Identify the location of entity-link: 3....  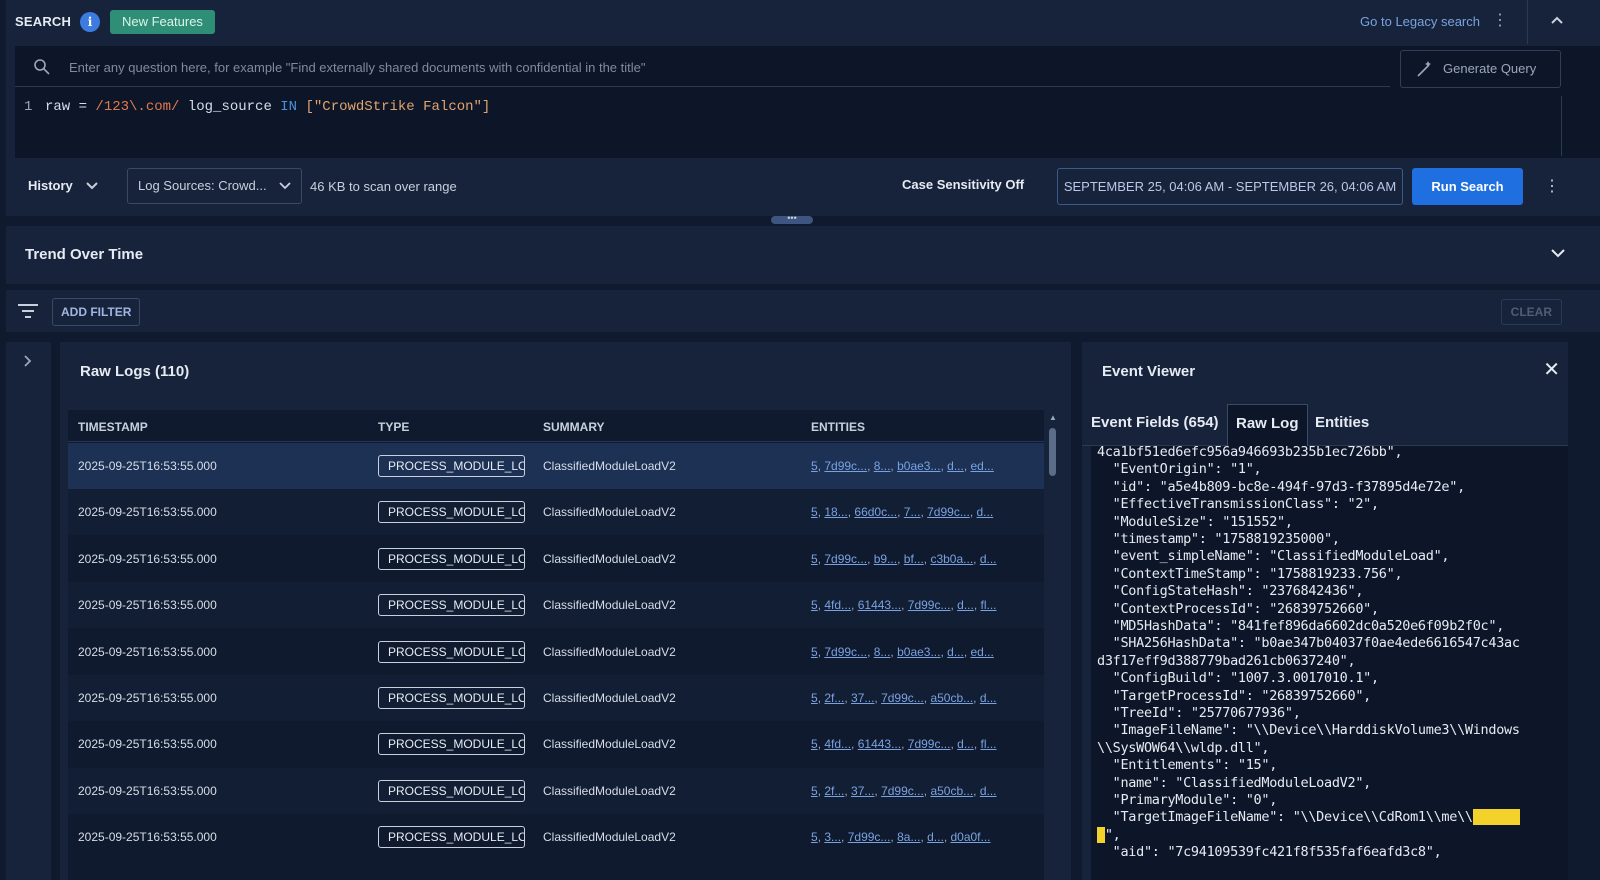
(832, 837).